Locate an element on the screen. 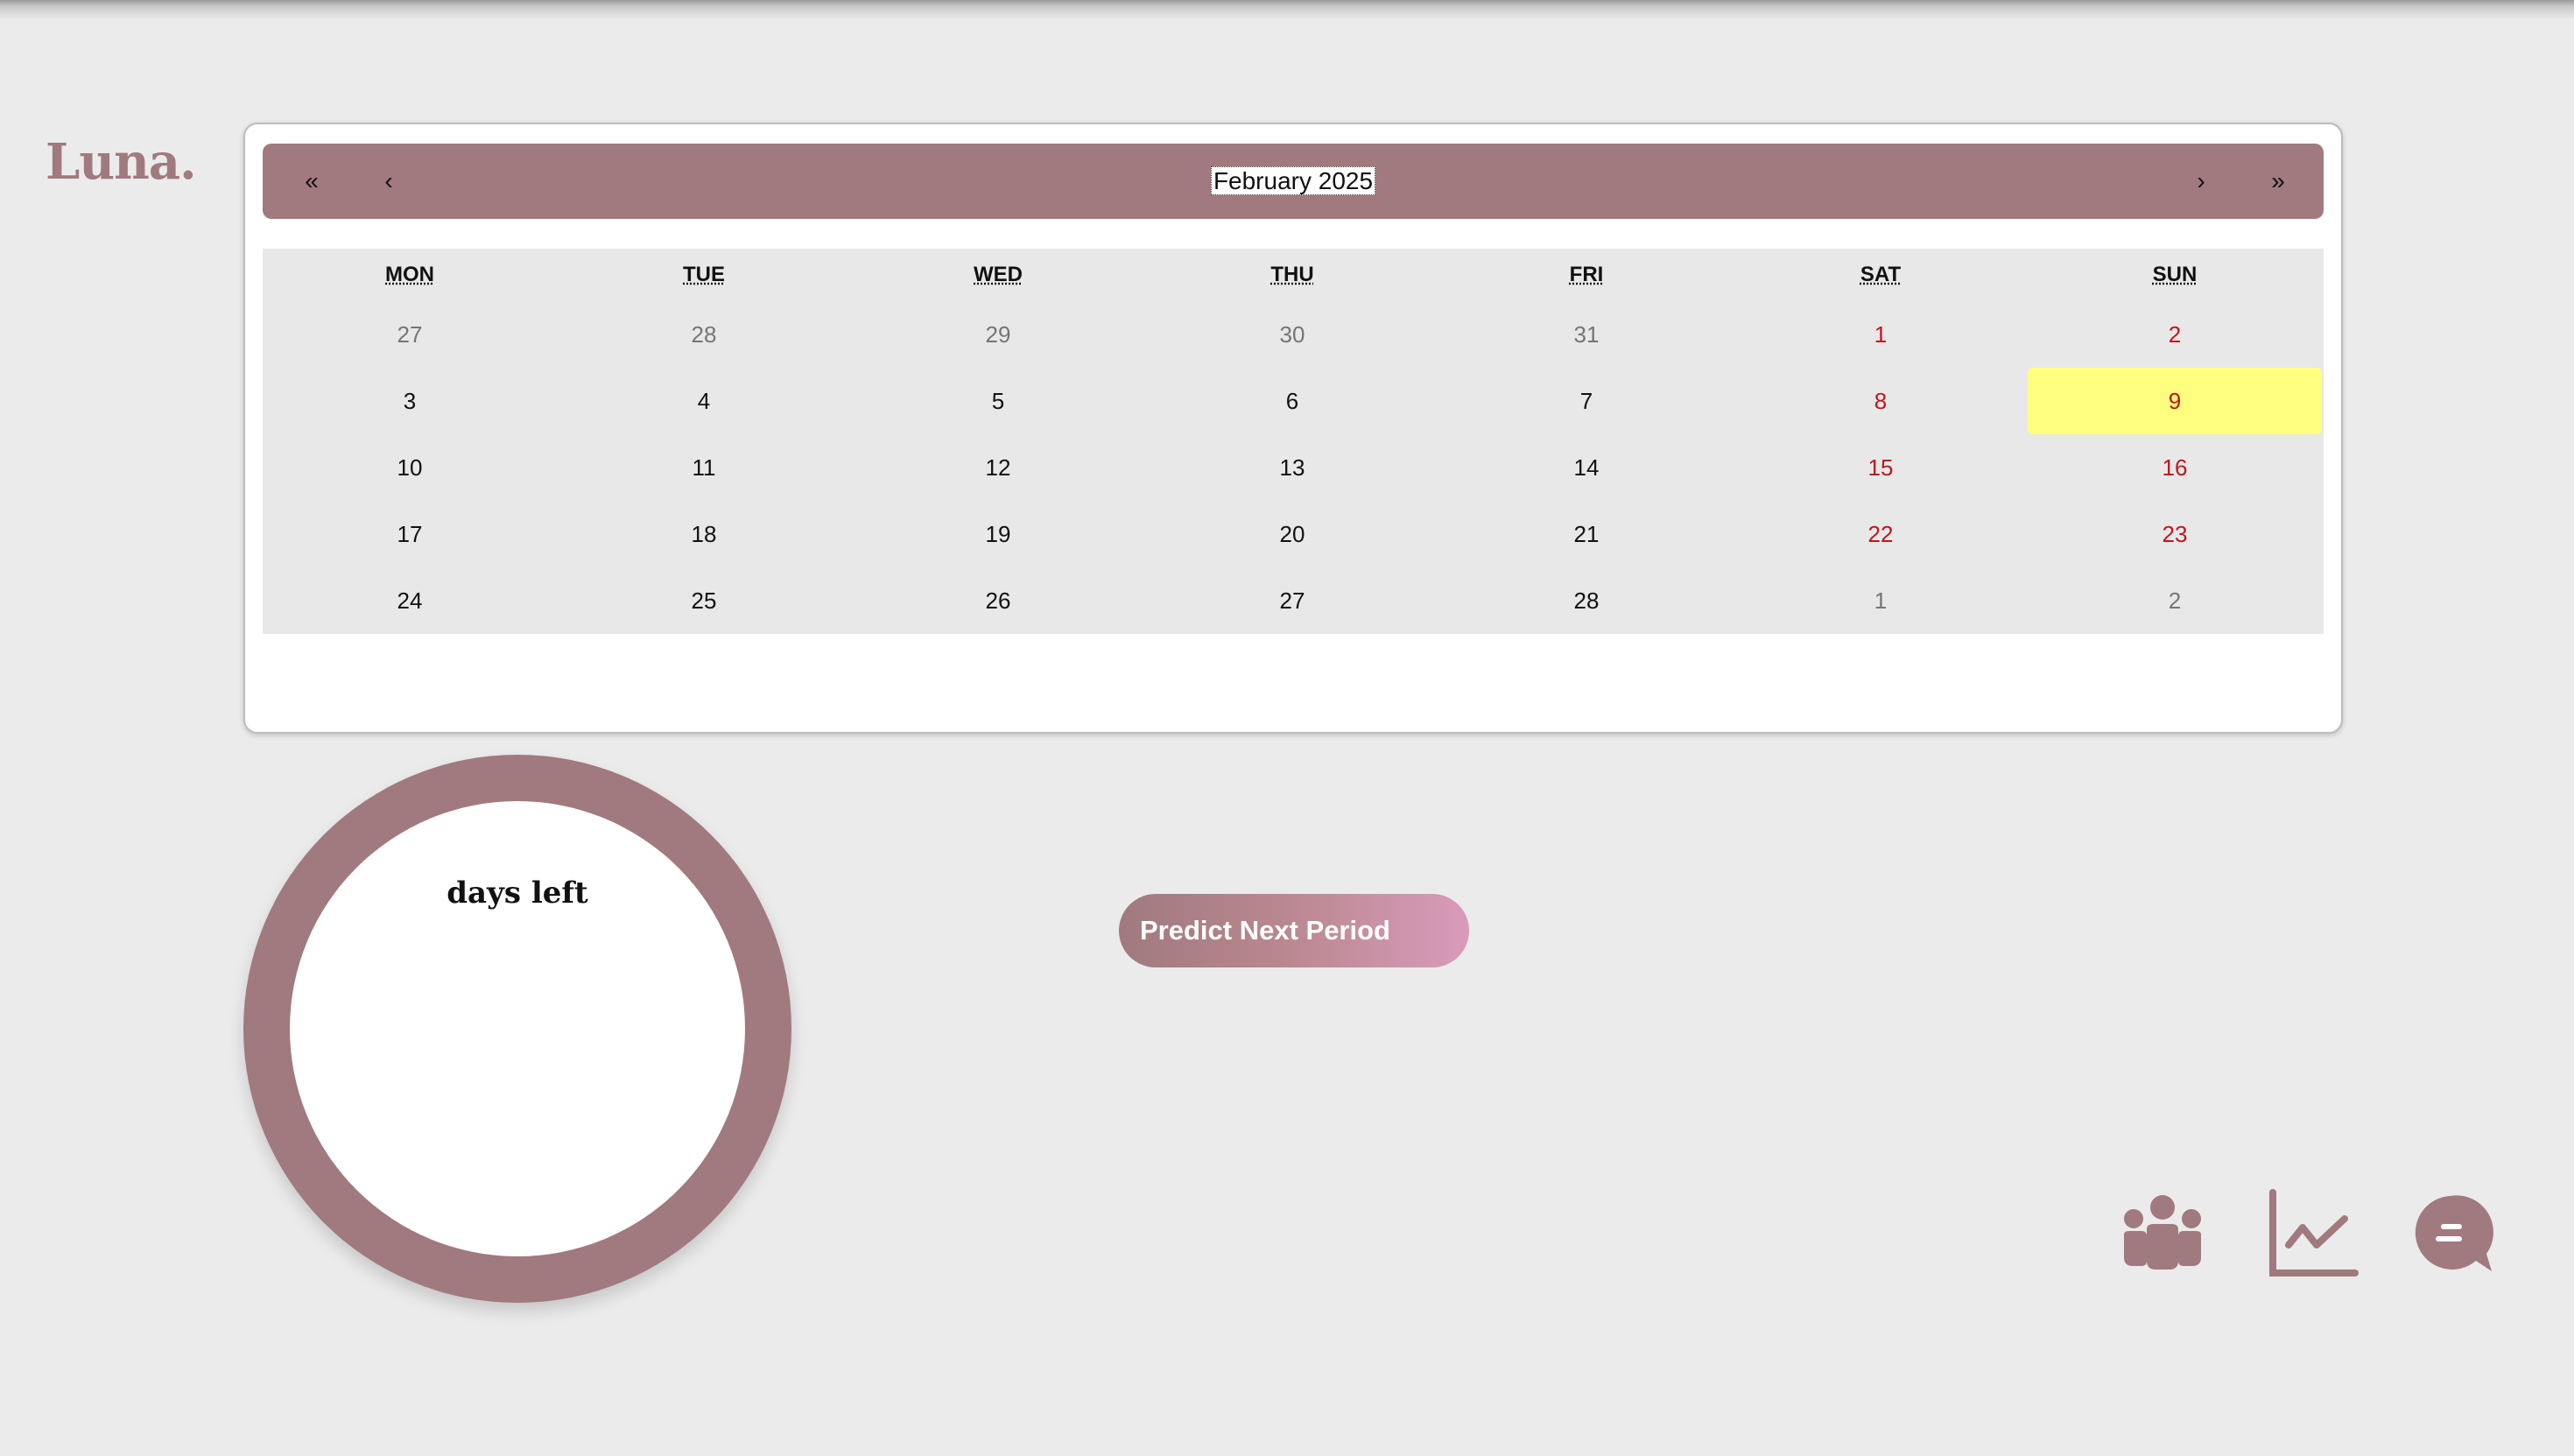 Image resolution: width=2574 pixels, height=1456 pixels. day-cell: 12 is located at coordinates (998, 467).